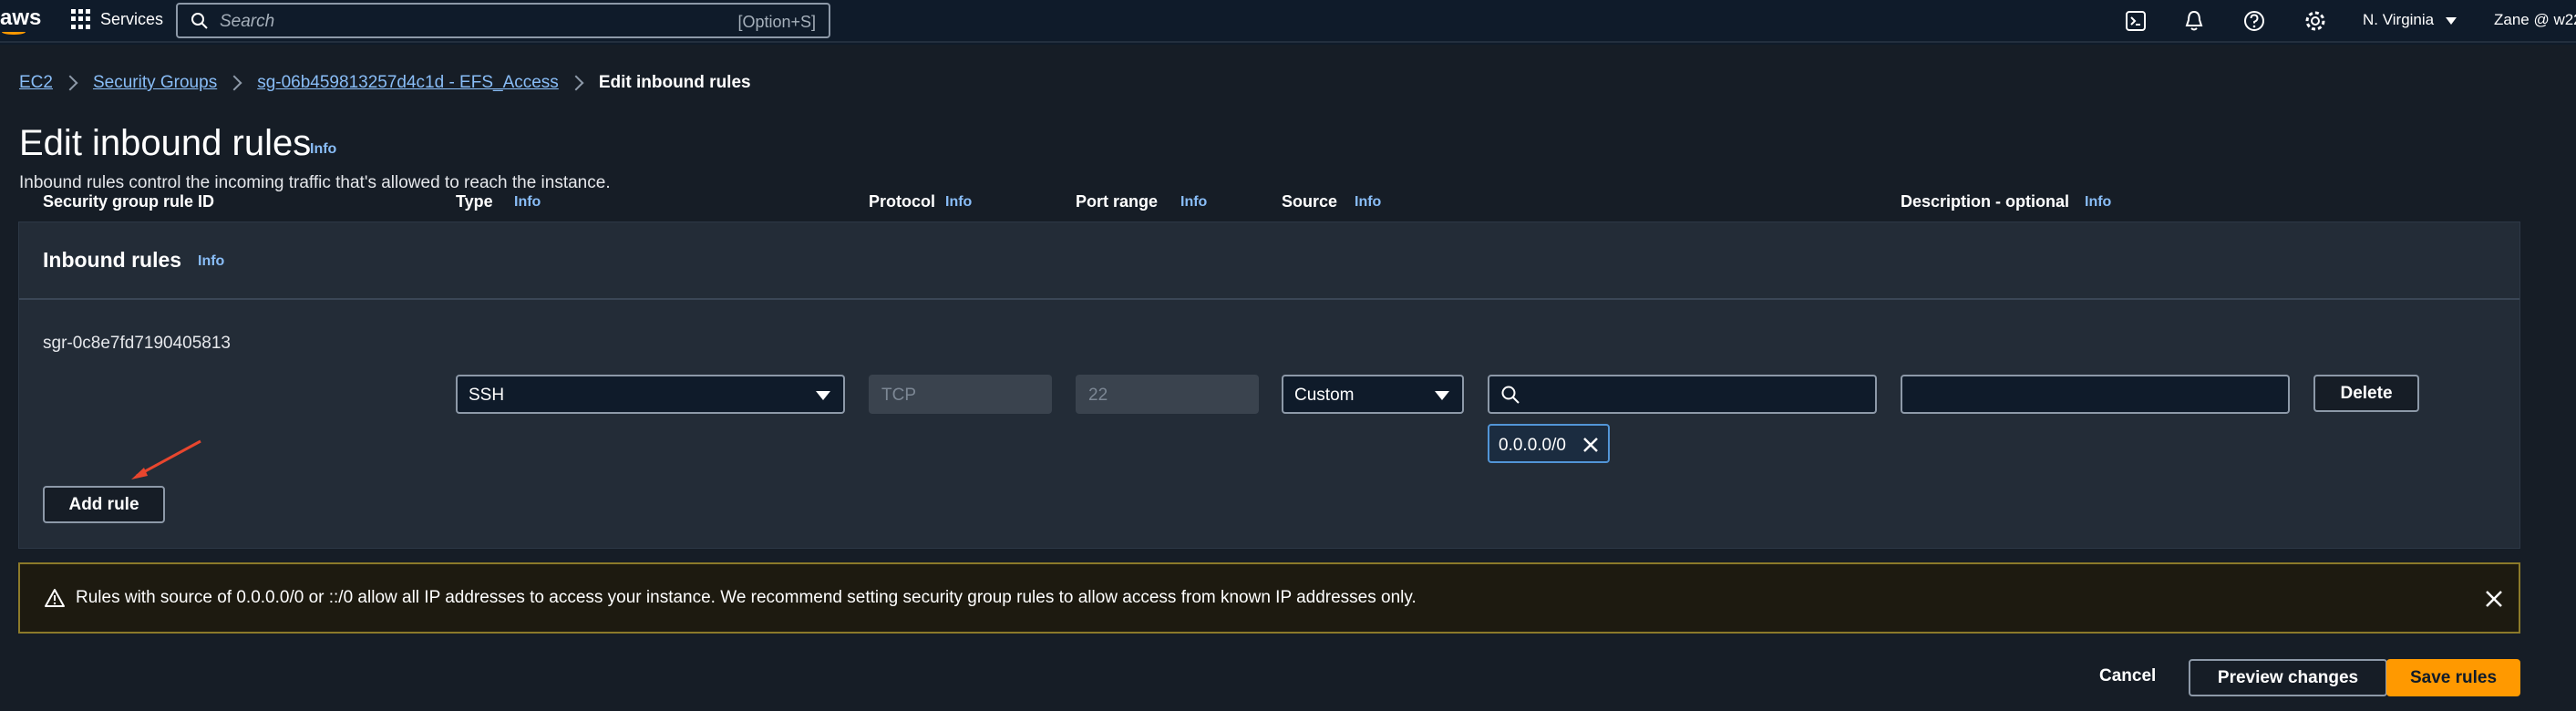 This screenshot has width=2576, height=711. What do you see at coordinates (55, 598) in the screenshot?
I see `warning-icon` at bounding box center [55, 598].